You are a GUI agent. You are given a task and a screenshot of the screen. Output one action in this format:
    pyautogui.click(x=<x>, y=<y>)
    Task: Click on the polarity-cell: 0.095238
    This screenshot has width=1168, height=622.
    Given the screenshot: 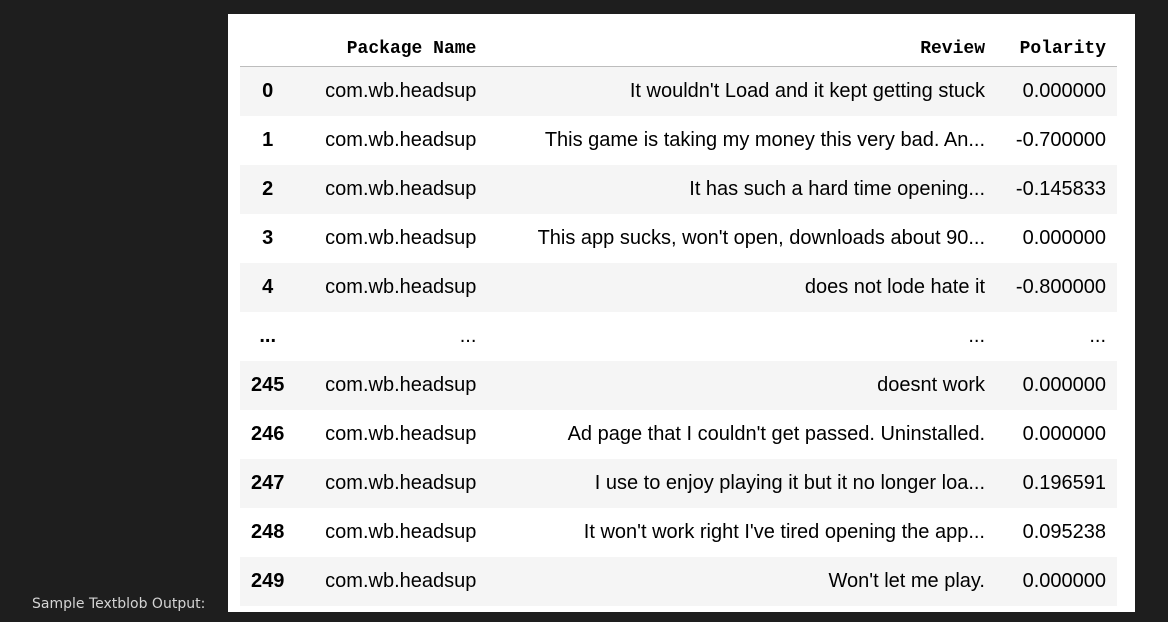 What is the action you would take?
    pyautogui.click(x=1064, y=532)
    